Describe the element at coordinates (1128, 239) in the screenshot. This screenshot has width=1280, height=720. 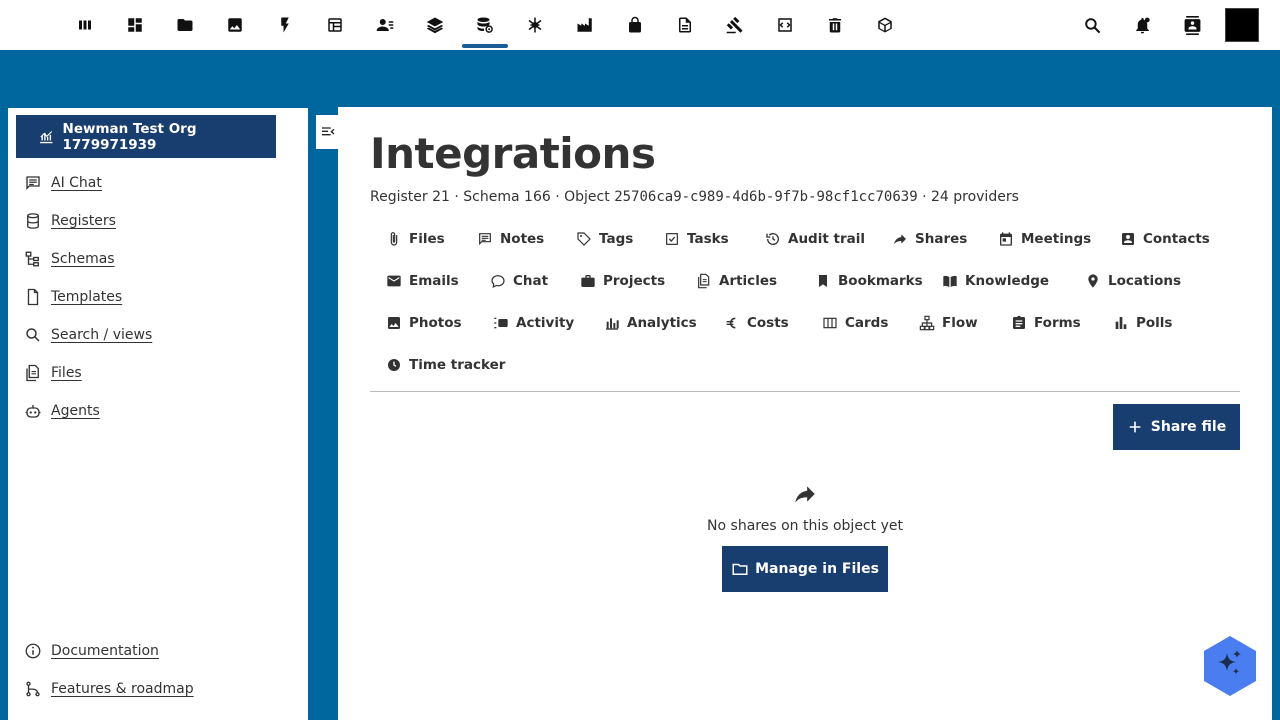
I see `contact-card-icon` at that location.